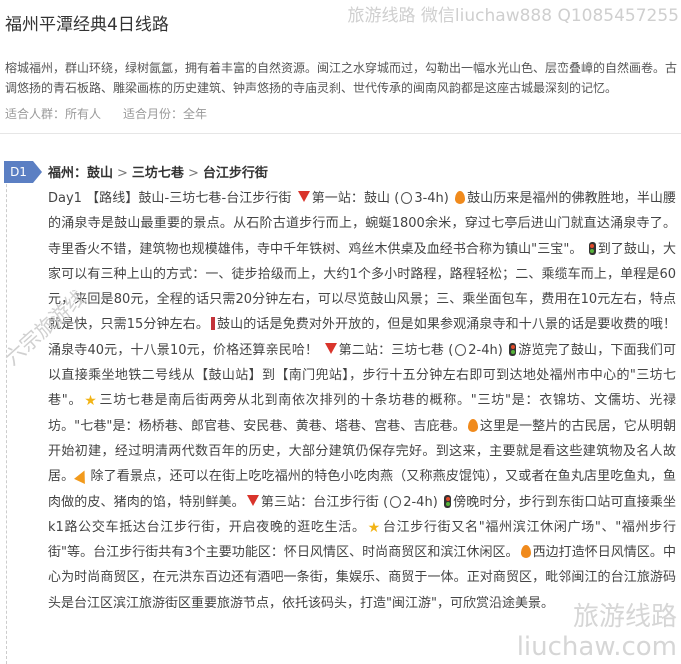 The image size is (681, 664). I want to click on route-stop-1: 福州：鼓山, so click(81, 173).